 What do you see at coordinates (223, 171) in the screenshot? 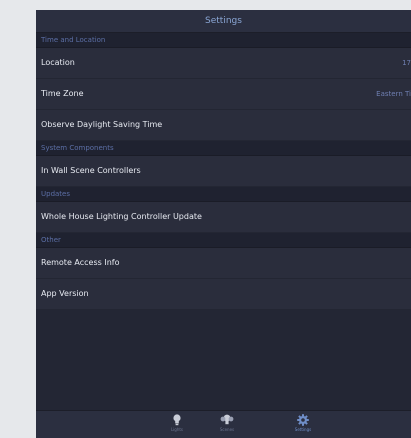
I see `in-wall-scene-controllers-row: In Wall Scene Controllers` at bounding box center [223, 171].